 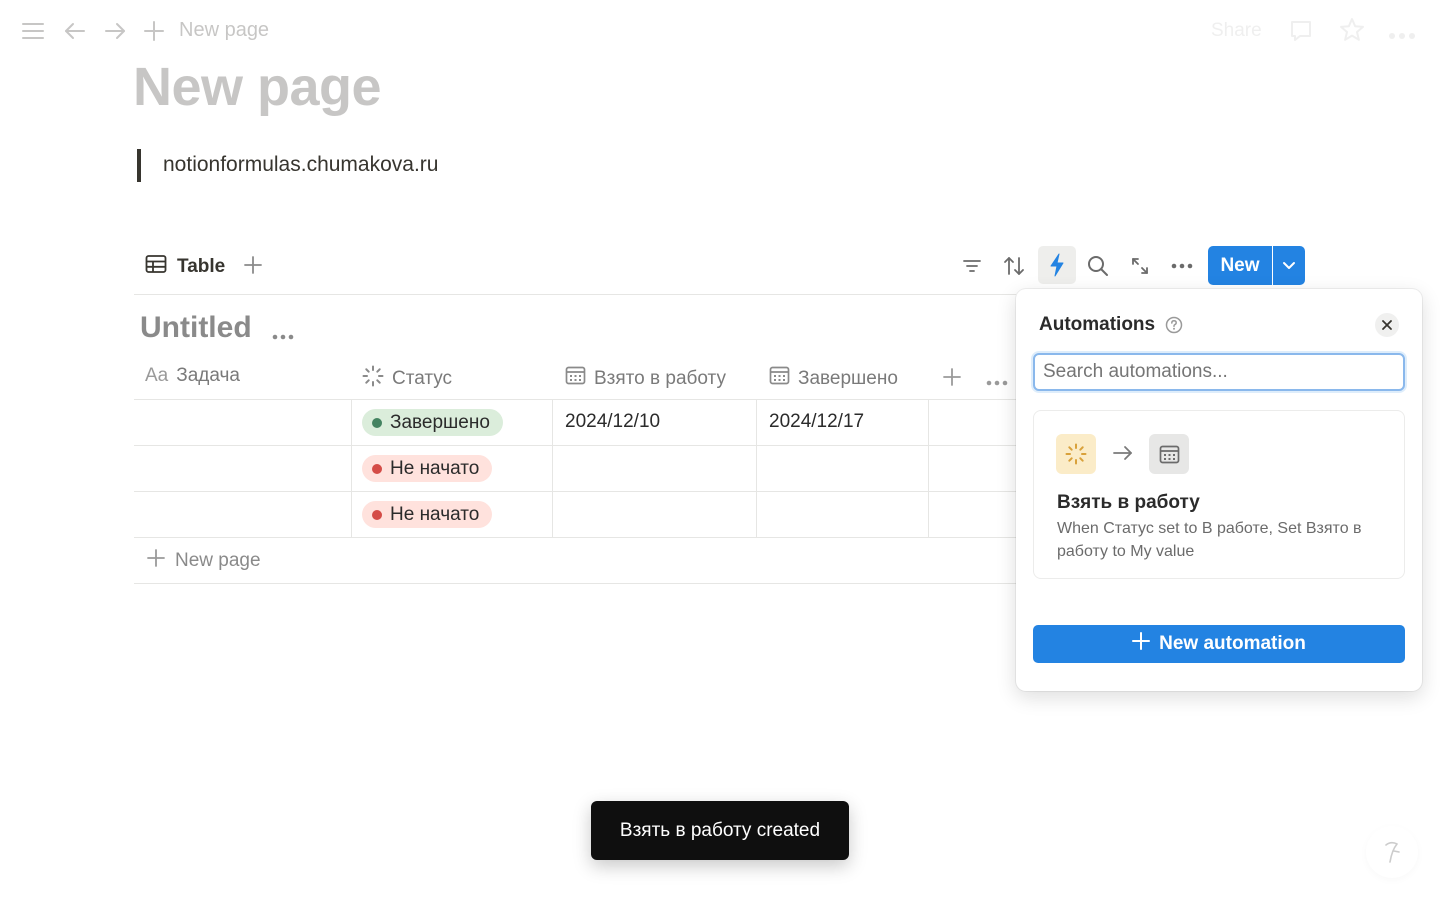 What do you see at coordinates (1387, 325) in the screenshot?
I see `close-icon` at bounding box center [1387, 325].